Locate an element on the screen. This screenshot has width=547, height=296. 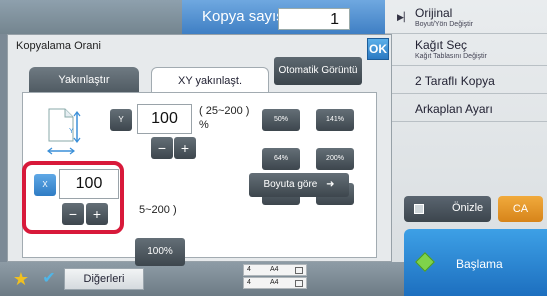
x-ratio-highlight: X 100 − + is located at coordinates (73, 197).